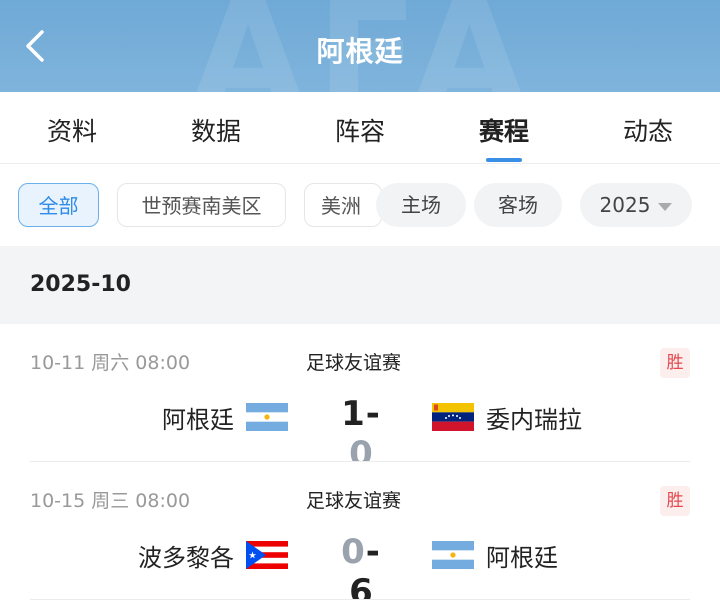  I want to click on filter-bar: 全部 世预赛南美区 美洲 主场 客场 2025, so click(360, 205).